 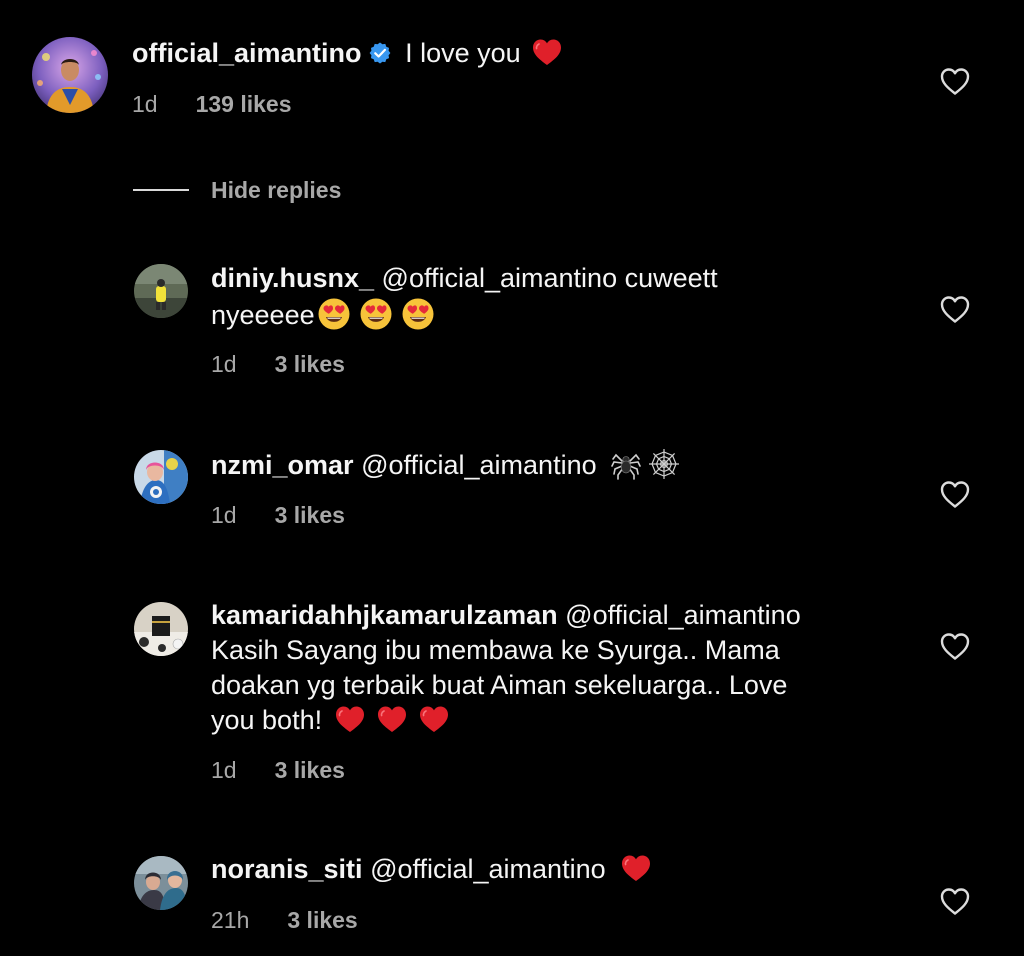 I want to click on comment-body: cuweett, so click(x=671, y=278).